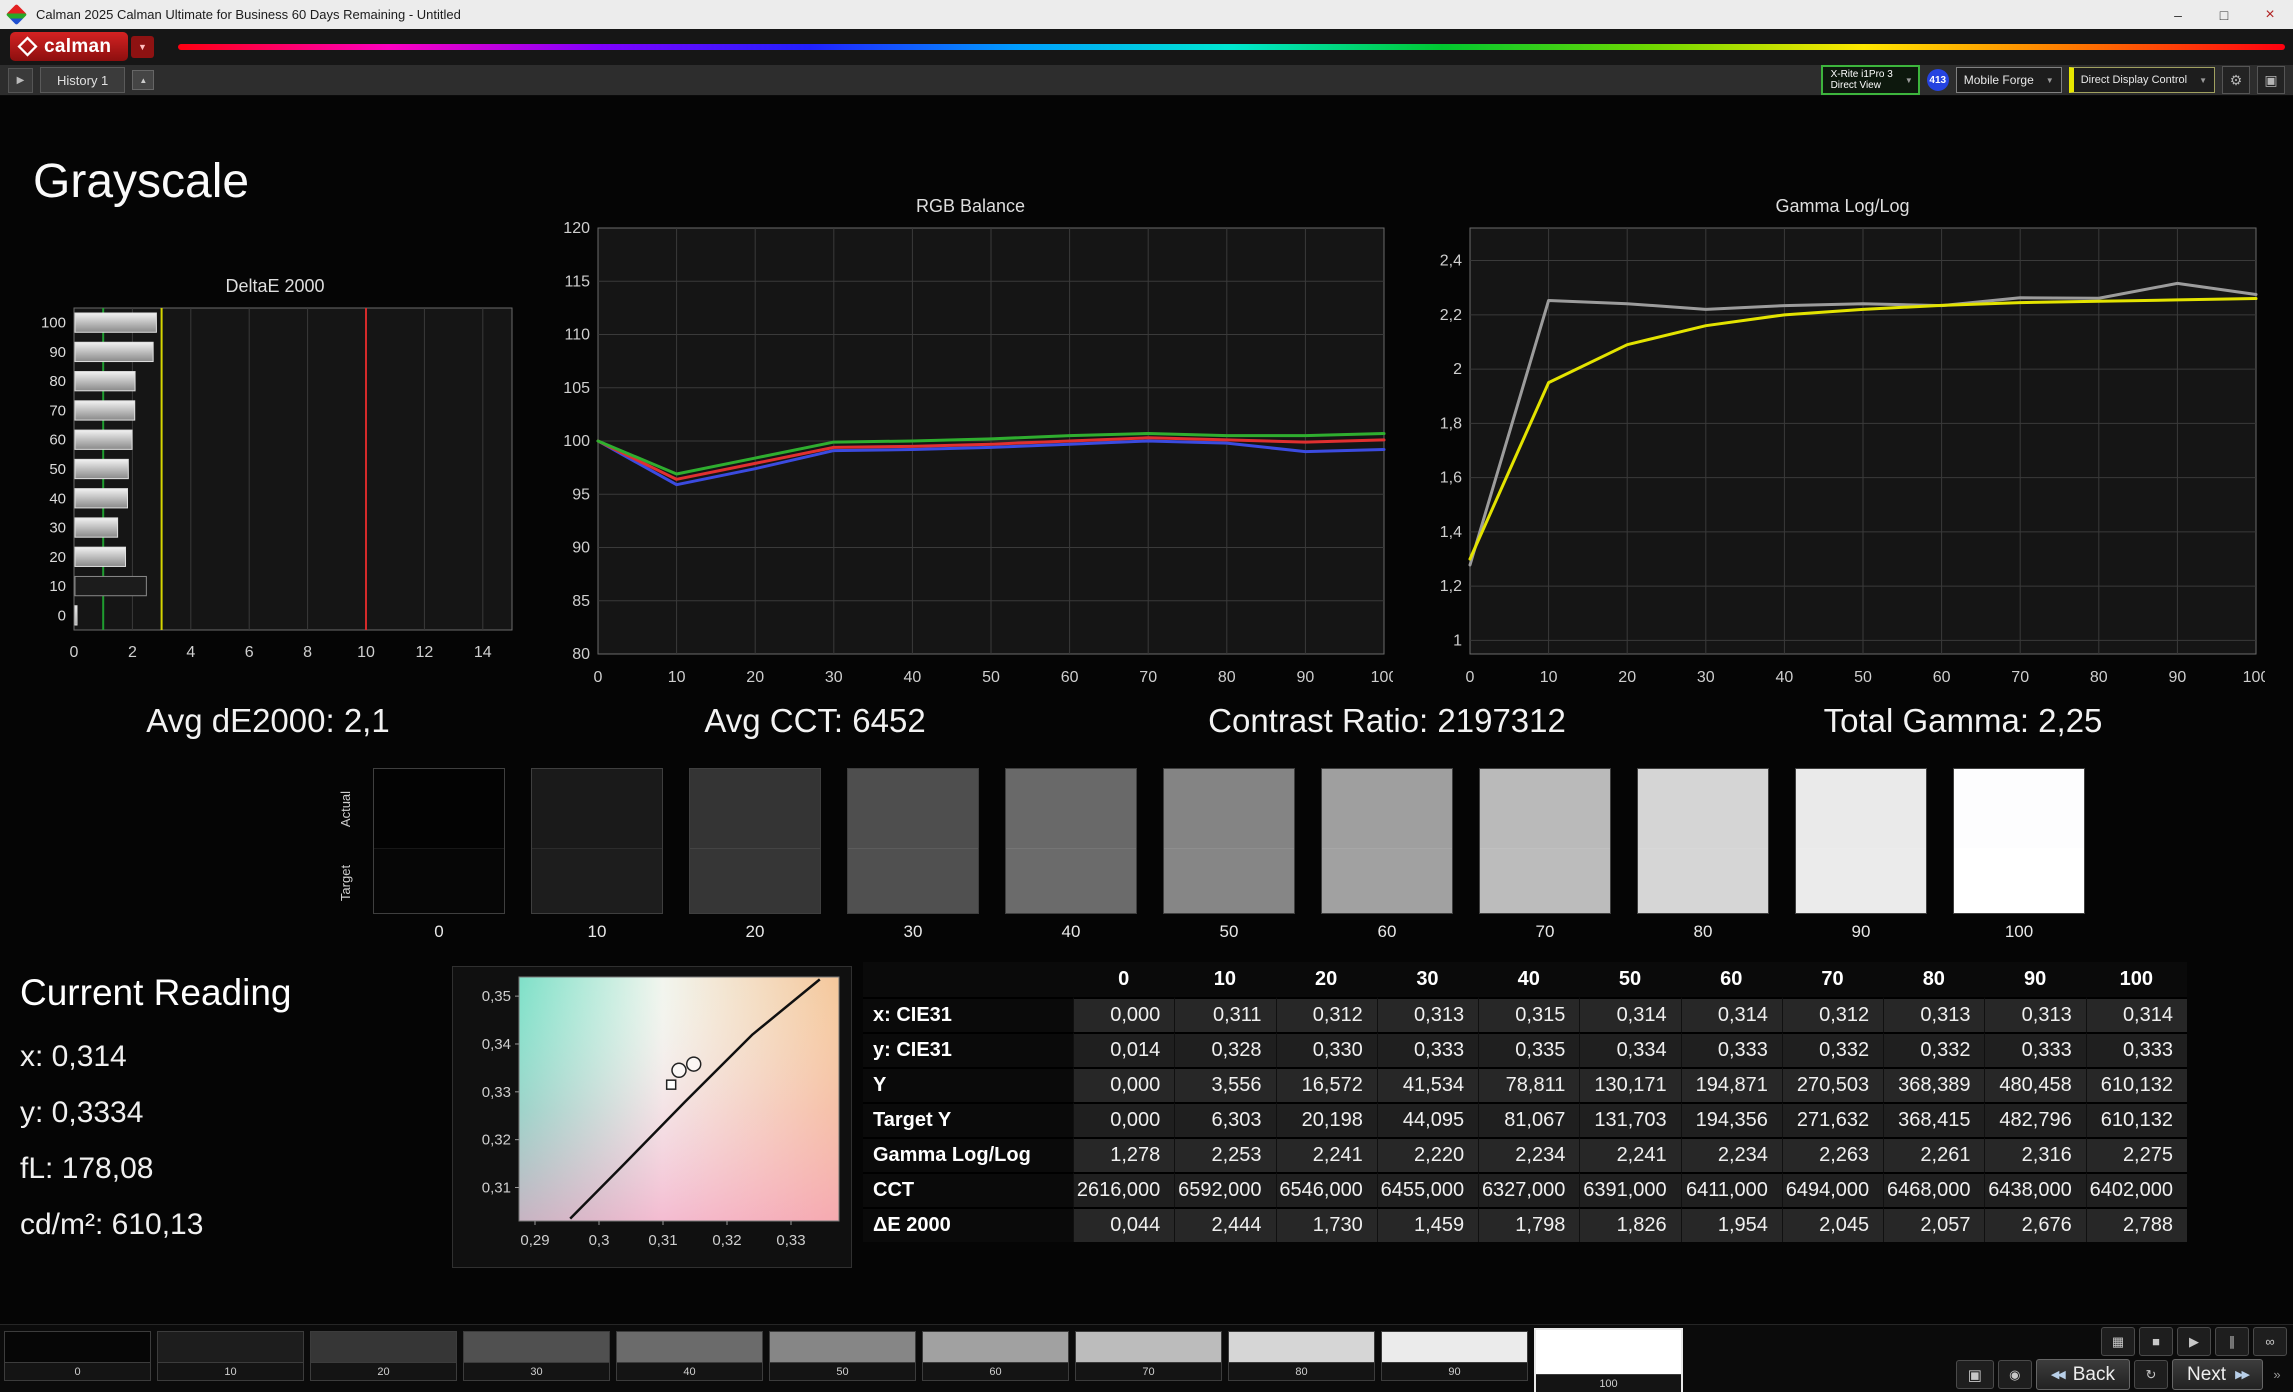  I want to click on pause-button: ∥, so click(2232, 1341).